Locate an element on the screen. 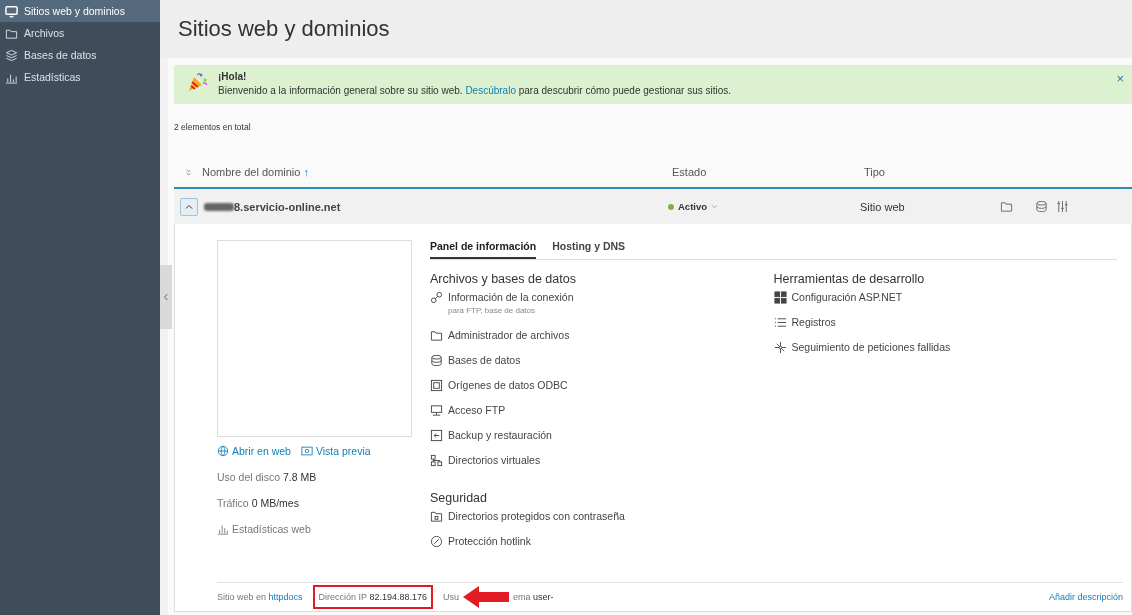  section-title: Archivos y bases de datos is located at coordinates (503, 279).